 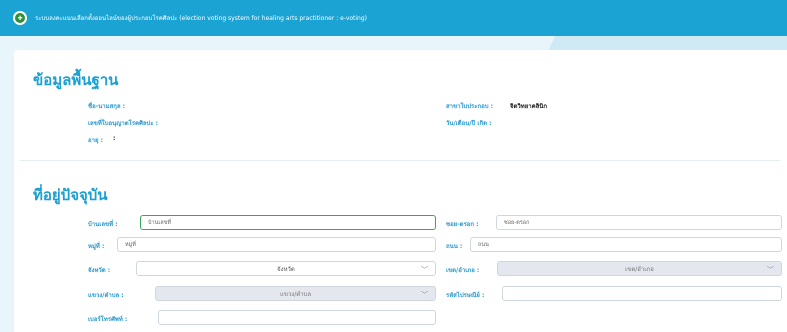 I want to click on subdistrict-value: แขวง/ตำบล, so click(x=295, y=294).